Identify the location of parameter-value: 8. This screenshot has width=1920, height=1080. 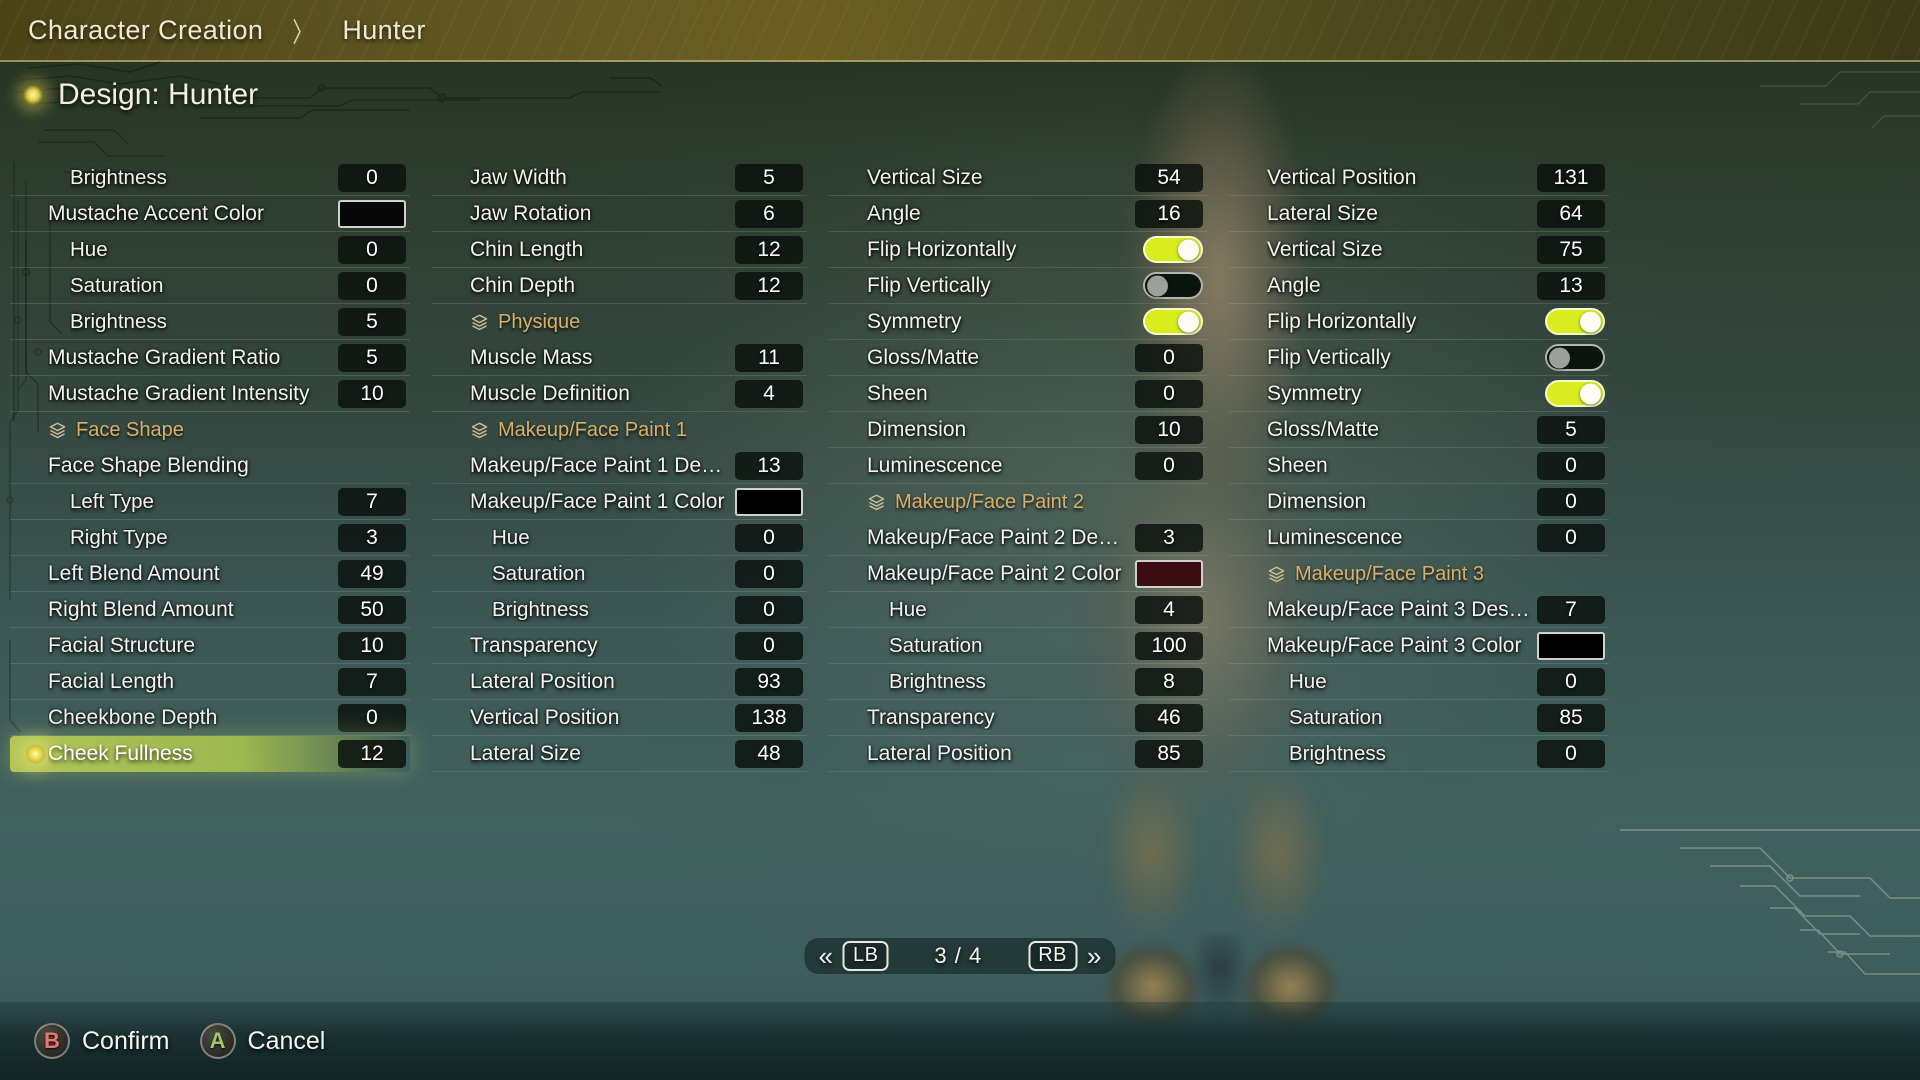
(1169, 681).